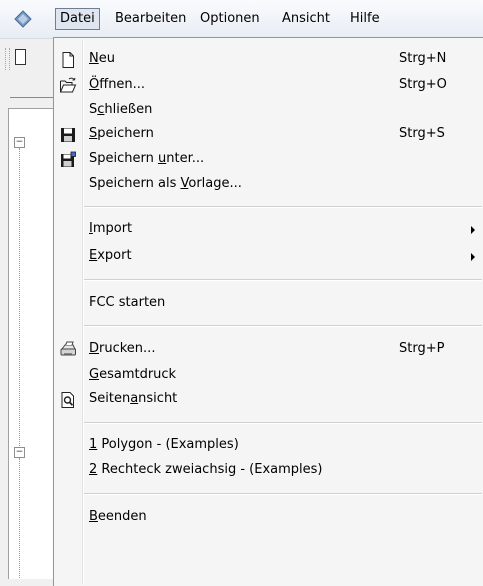 This screenshot has height=586, width=483. I want to click on menu-hilfe: Hilfe, so click(365, 19).